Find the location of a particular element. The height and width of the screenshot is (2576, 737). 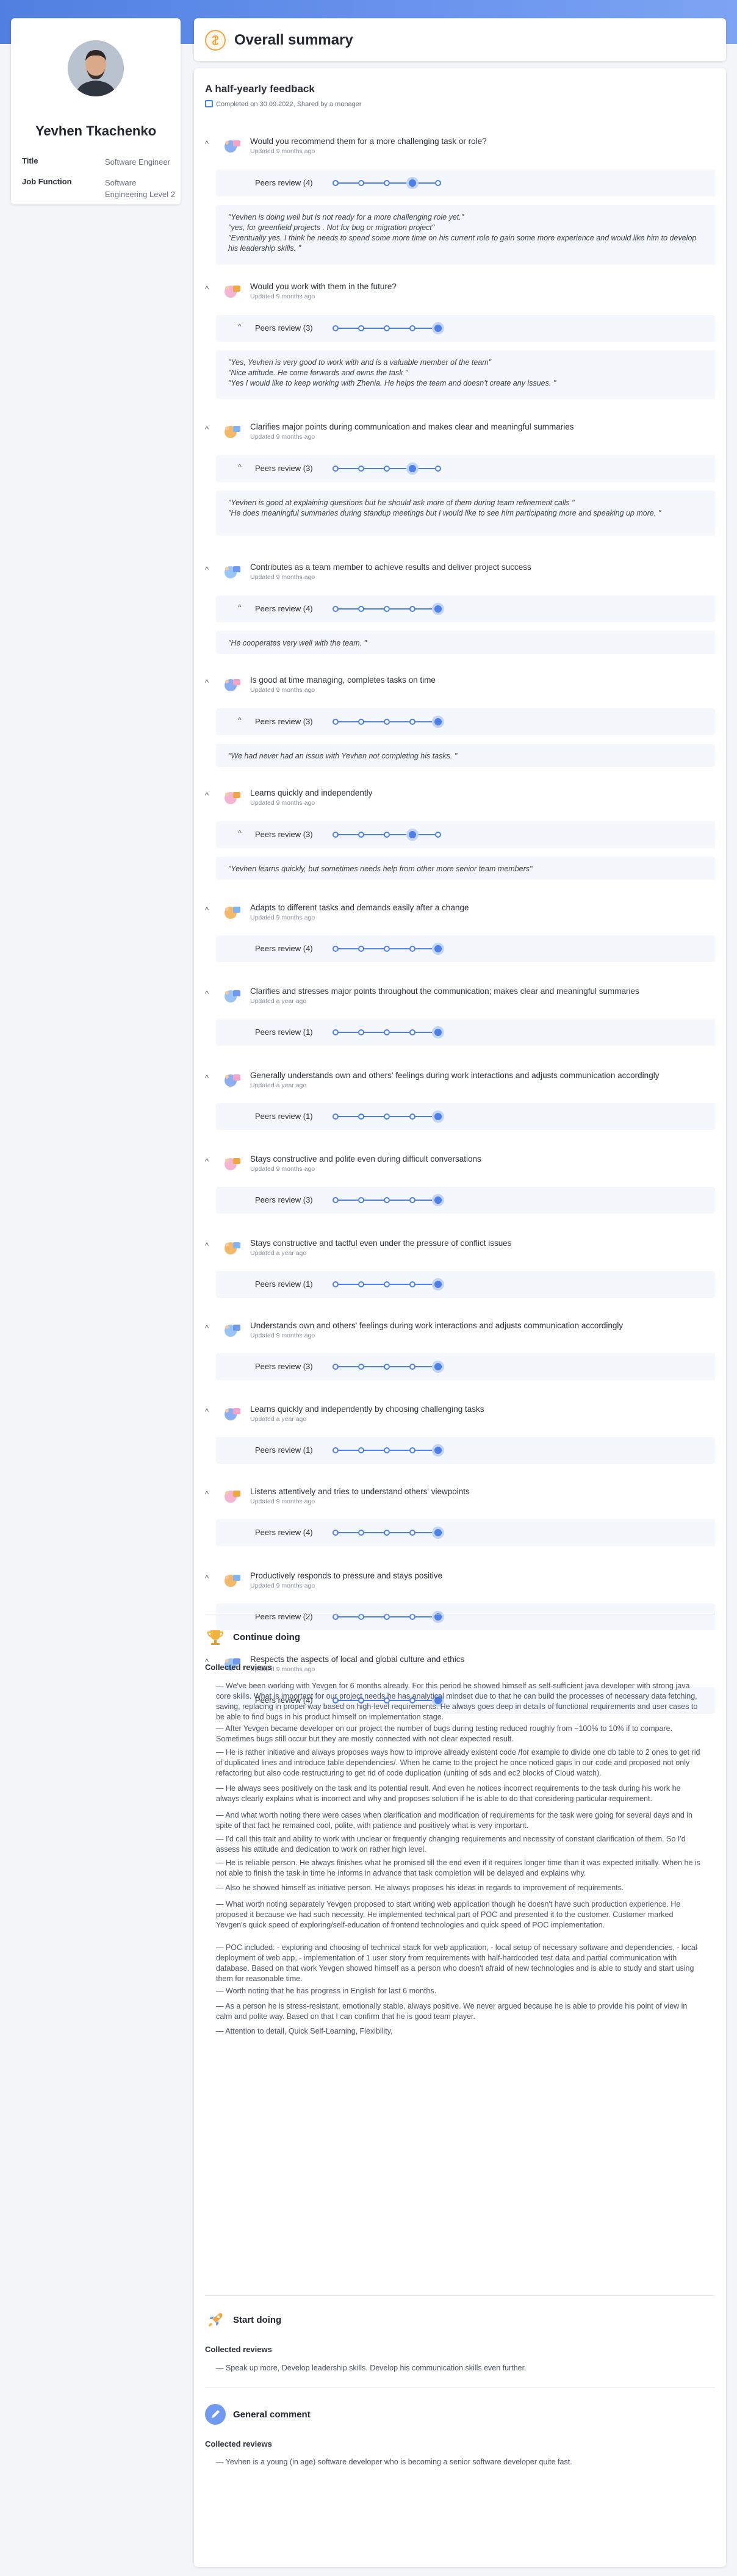

general-comment-title: General comment is located at coordinates (272, 2414).